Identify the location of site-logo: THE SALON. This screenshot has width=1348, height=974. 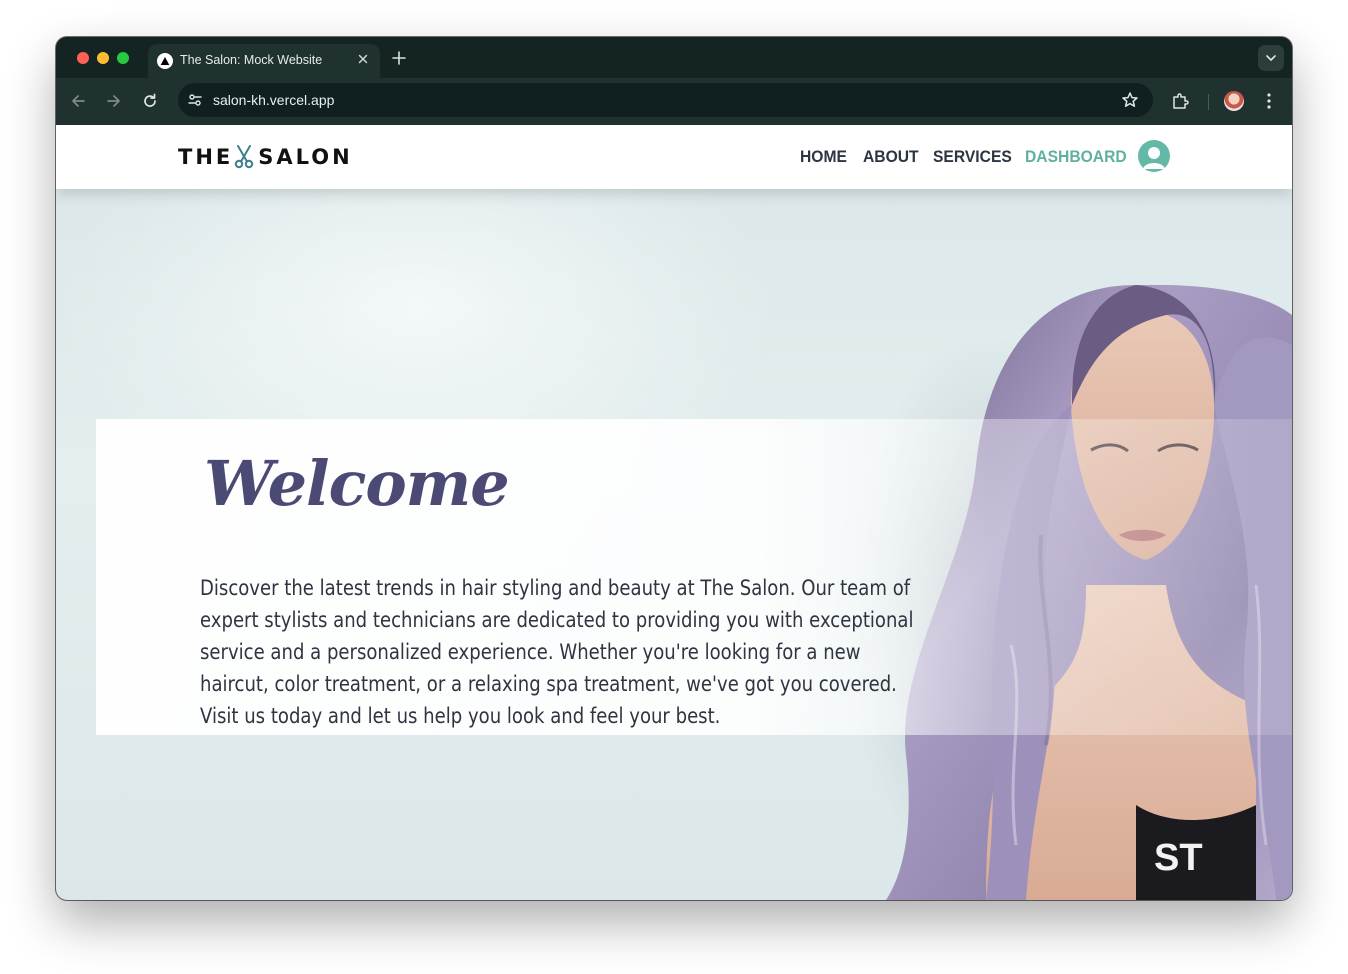
(265, 157).